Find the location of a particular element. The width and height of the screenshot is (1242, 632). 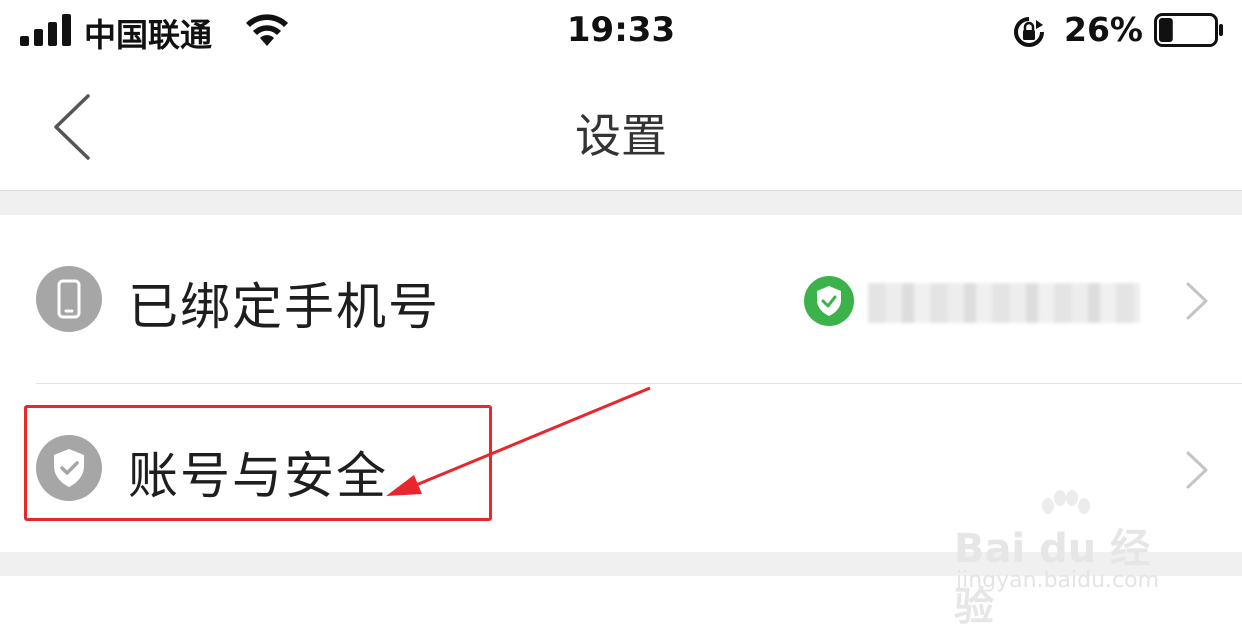

clock-time: 19:33 is located at coordinates (621, 30).